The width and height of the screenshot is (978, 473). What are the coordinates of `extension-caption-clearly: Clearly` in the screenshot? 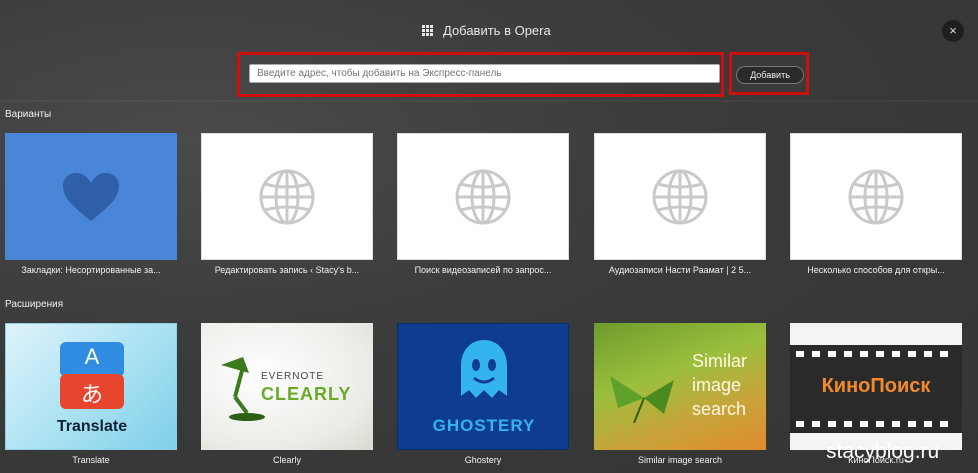 It's located at (286, 460).